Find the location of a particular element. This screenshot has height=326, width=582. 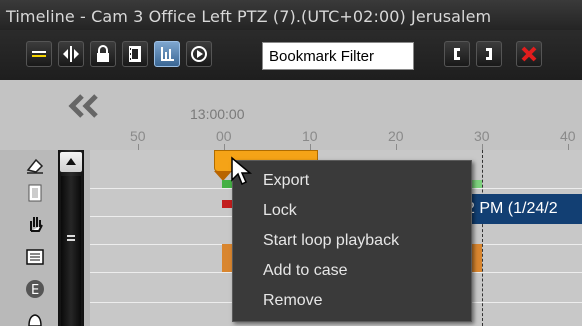

fit-tracks-button is located at coordinates (71, 54).